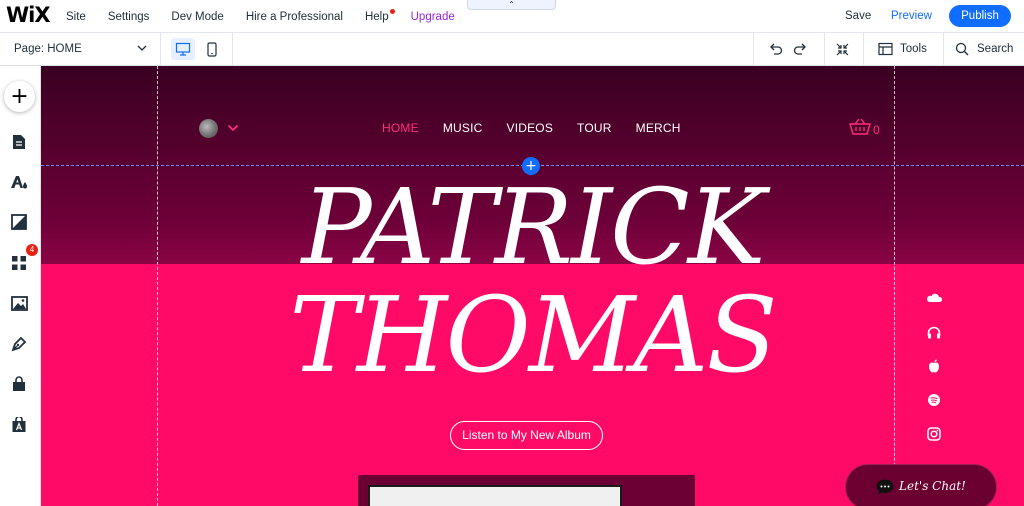  I want to click on apps-icon, so click(19, 263).